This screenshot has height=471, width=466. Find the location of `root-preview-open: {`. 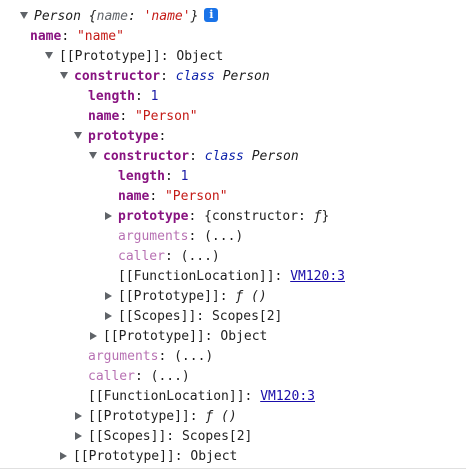

root-preview-open: { is located at coordinates (88, 16).